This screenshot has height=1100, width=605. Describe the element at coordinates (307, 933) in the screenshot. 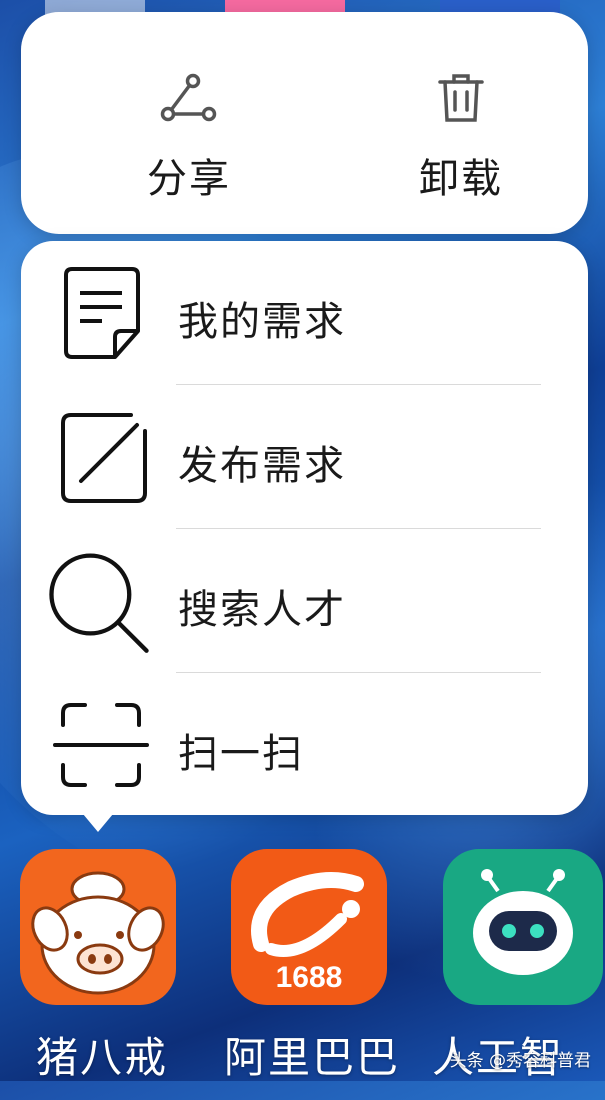

I see `alibaba-logo-icon: 1688` at that location.